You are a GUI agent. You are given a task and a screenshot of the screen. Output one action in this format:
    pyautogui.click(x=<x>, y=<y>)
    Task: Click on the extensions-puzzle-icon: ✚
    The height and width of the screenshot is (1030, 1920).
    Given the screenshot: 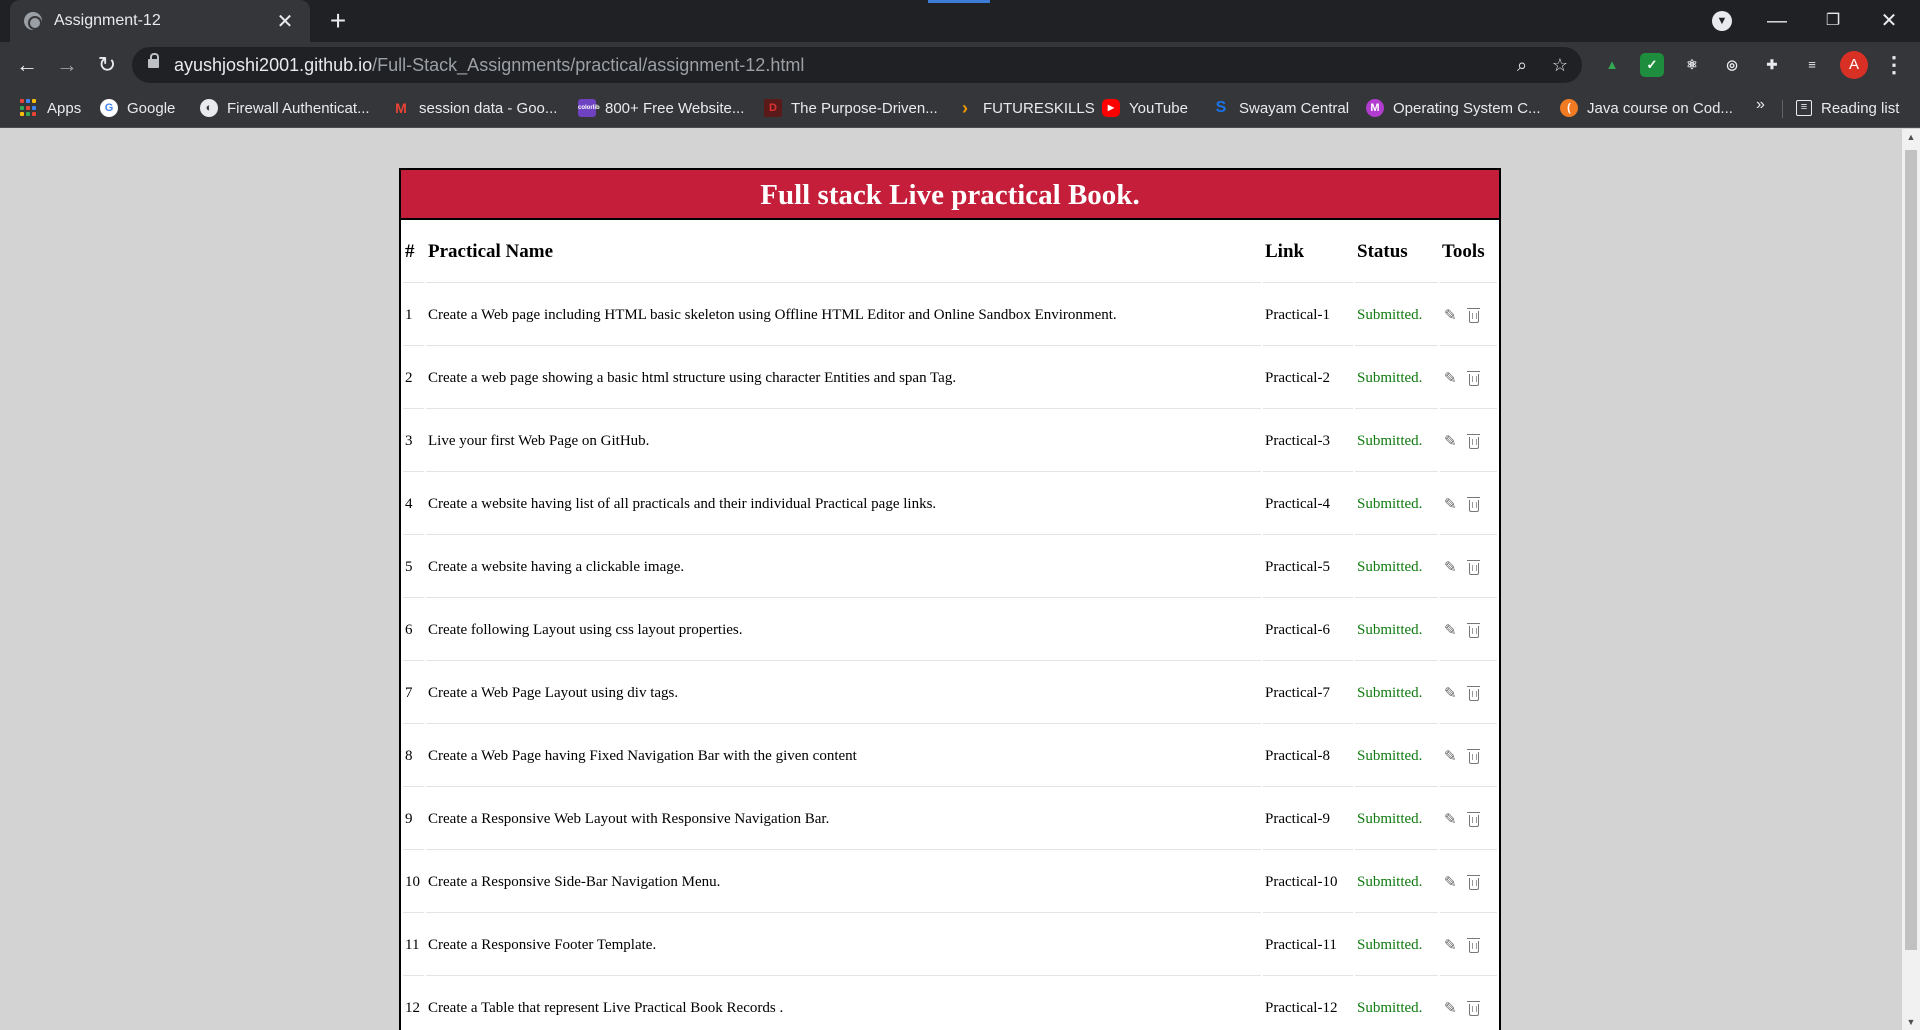 What is the action you would take?
    pyautogui.click(x=1772, y=65)
    